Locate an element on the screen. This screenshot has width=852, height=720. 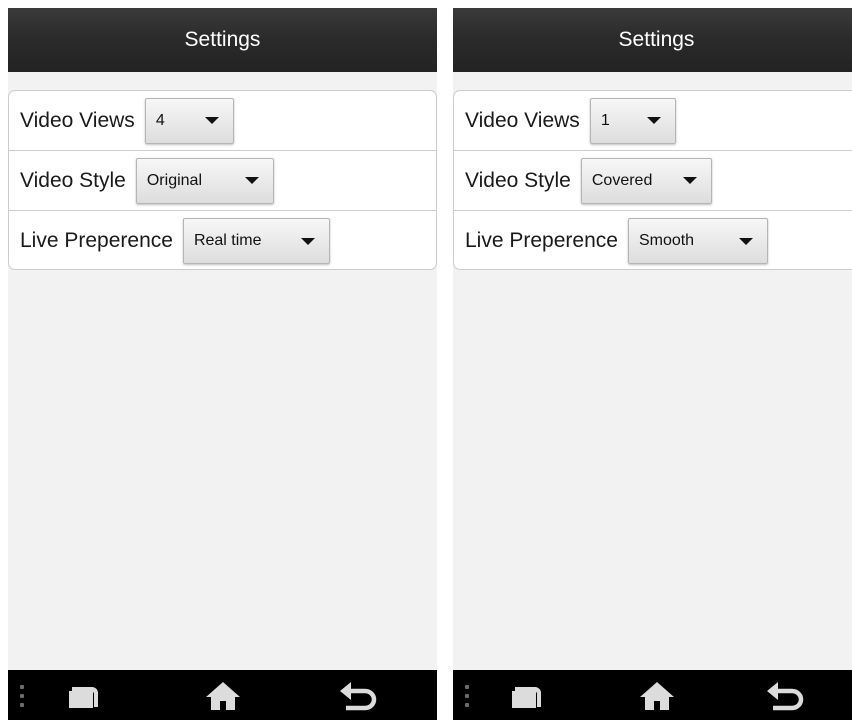
live-preference-value: Real time is located at coordinates (227, 240).